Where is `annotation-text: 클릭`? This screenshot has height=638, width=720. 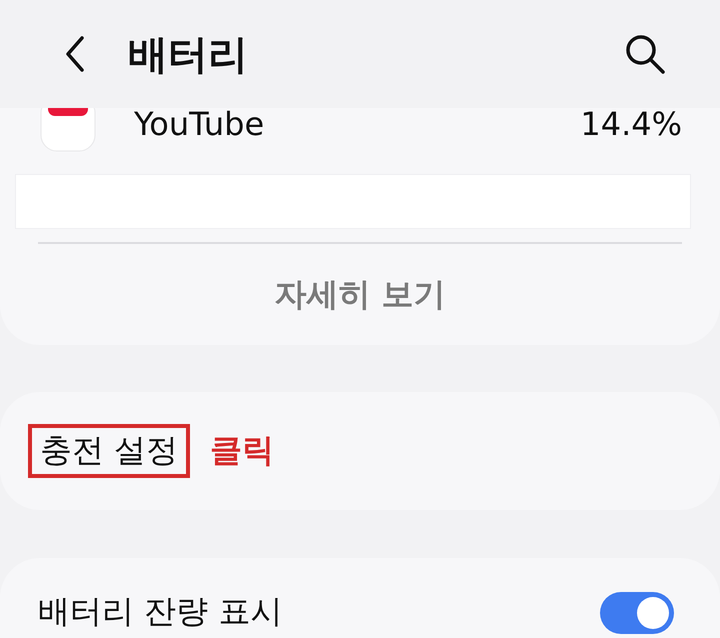 annotation-text: 클릭 is located at coordinates (242, 450).